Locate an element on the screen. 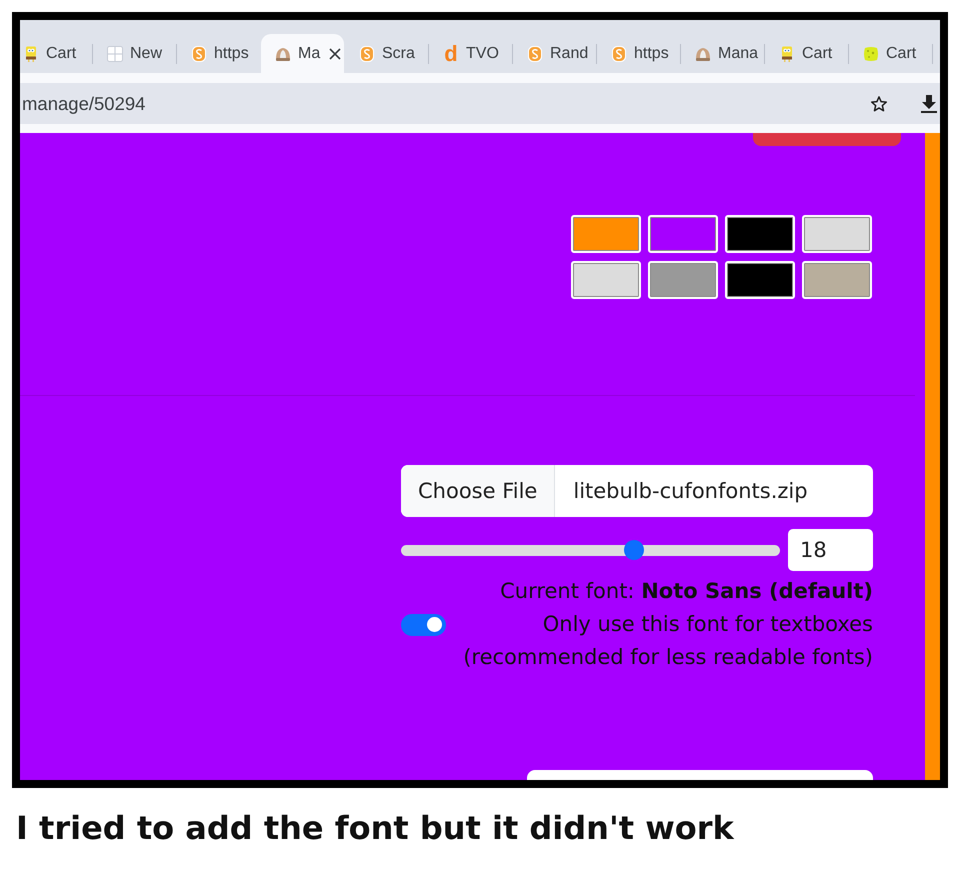 The width and height of the screenshot is (960, 872). choose-file-button: Choose File is located at coordinates (478, 491).